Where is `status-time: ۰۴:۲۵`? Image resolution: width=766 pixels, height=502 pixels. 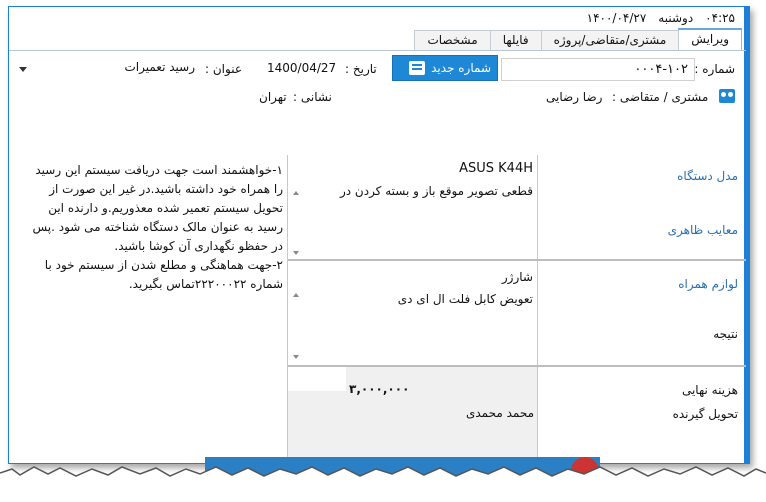
status-time: ۰۴:۲۵ is located at coordinates (720, 18).